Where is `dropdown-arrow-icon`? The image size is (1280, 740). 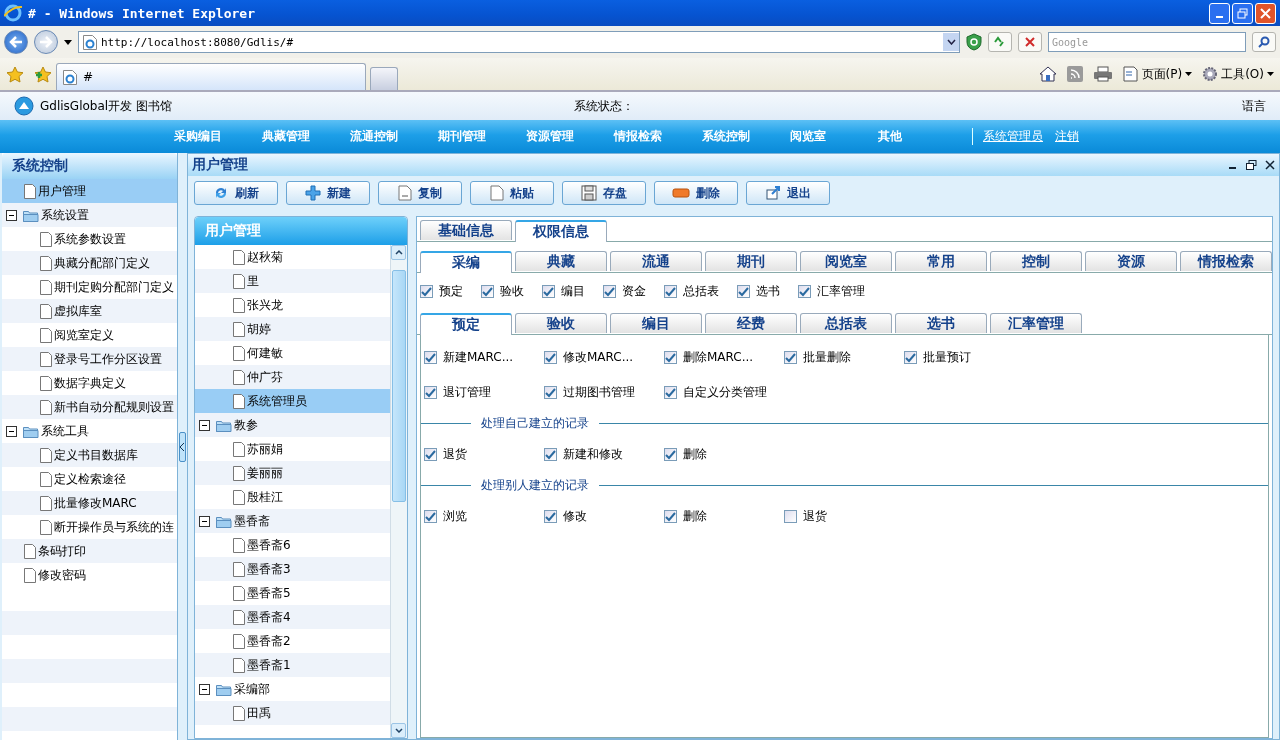 dropdown-arrow-icon is located at coordinates (68, 42).